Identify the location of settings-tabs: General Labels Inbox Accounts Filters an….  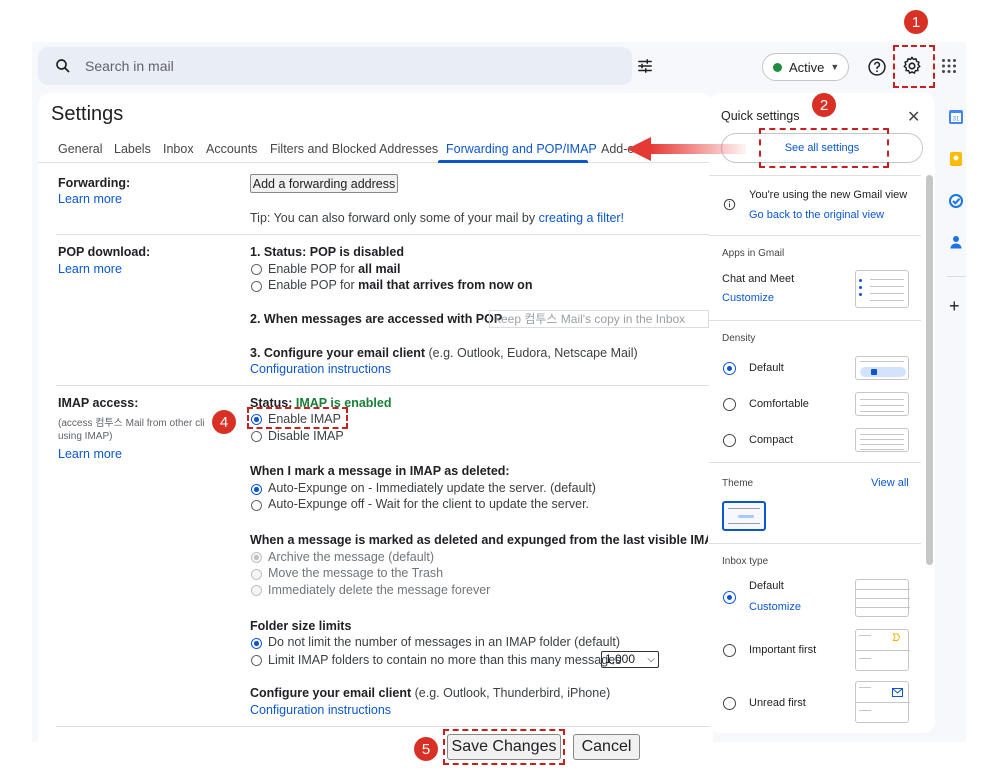
(375, 148).